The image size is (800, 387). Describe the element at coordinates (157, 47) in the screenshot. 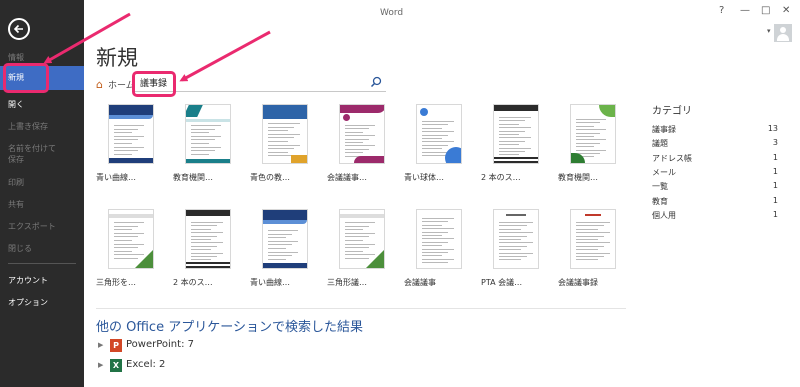

I see `annotation-arrows` at that location.